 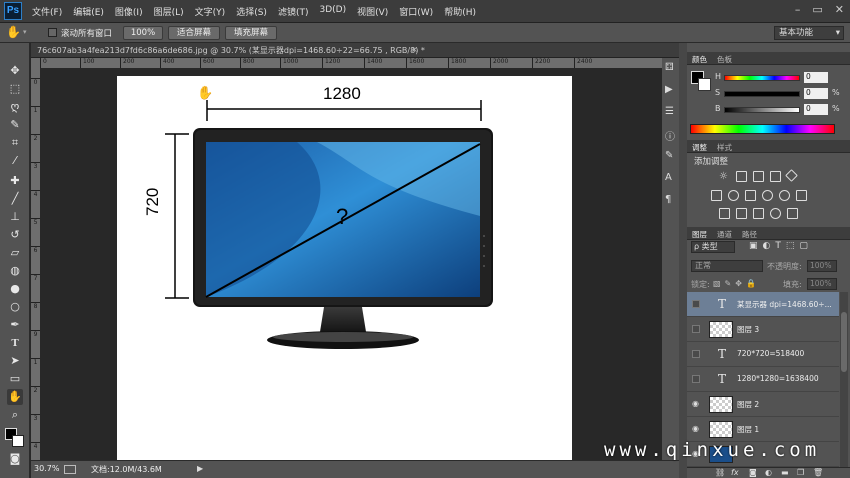 I want to click on trash-icon: 🗑, so click(x=818, y=472).